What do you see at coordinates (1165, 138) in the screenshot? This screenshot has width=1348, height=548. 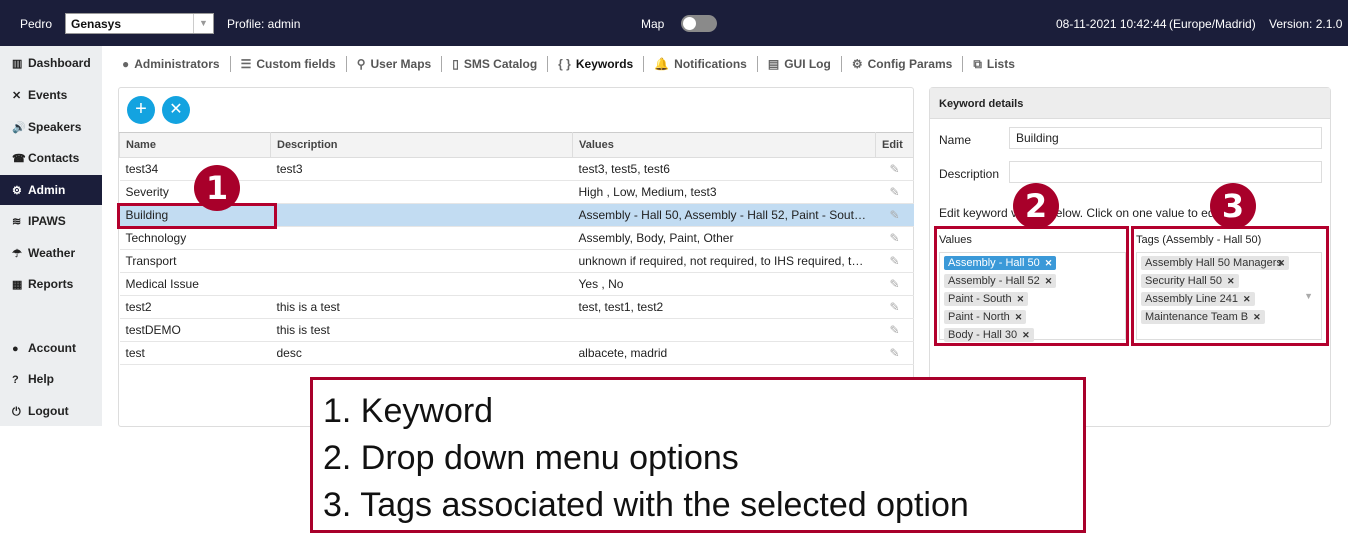 I see `name-input: Building` at bounding box center [1165, 138].